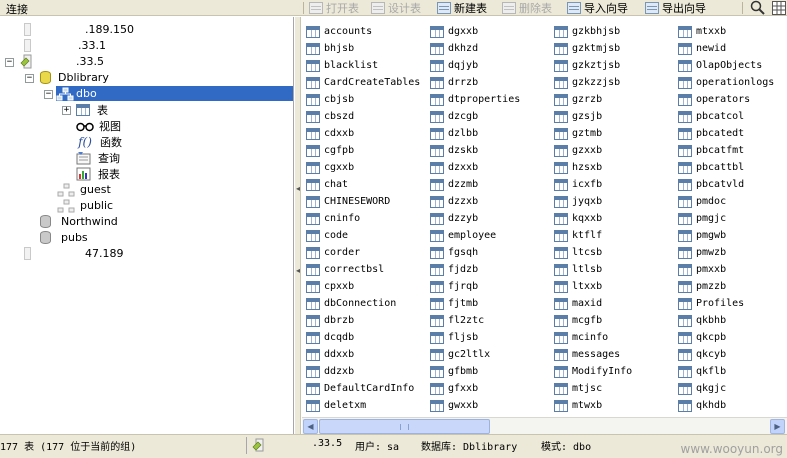  I want to click on table-item: fljsb, so click(454, 337).